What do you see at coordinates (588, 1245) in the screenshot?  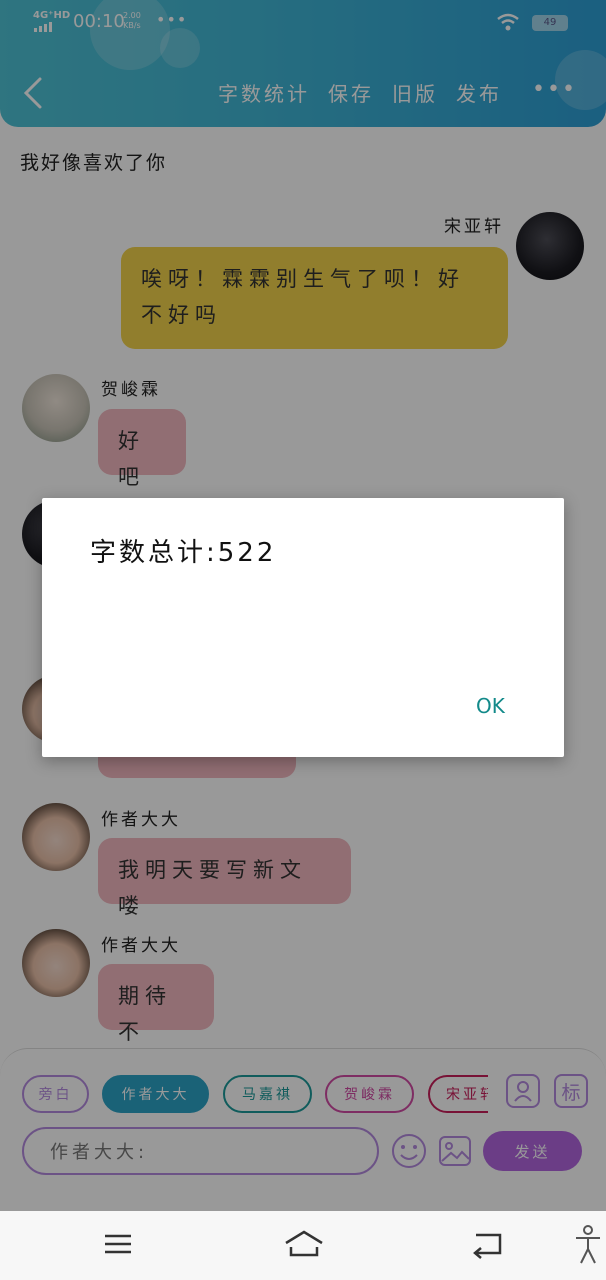 I see `accessibility-icon` at bounding box center [588, 1245].